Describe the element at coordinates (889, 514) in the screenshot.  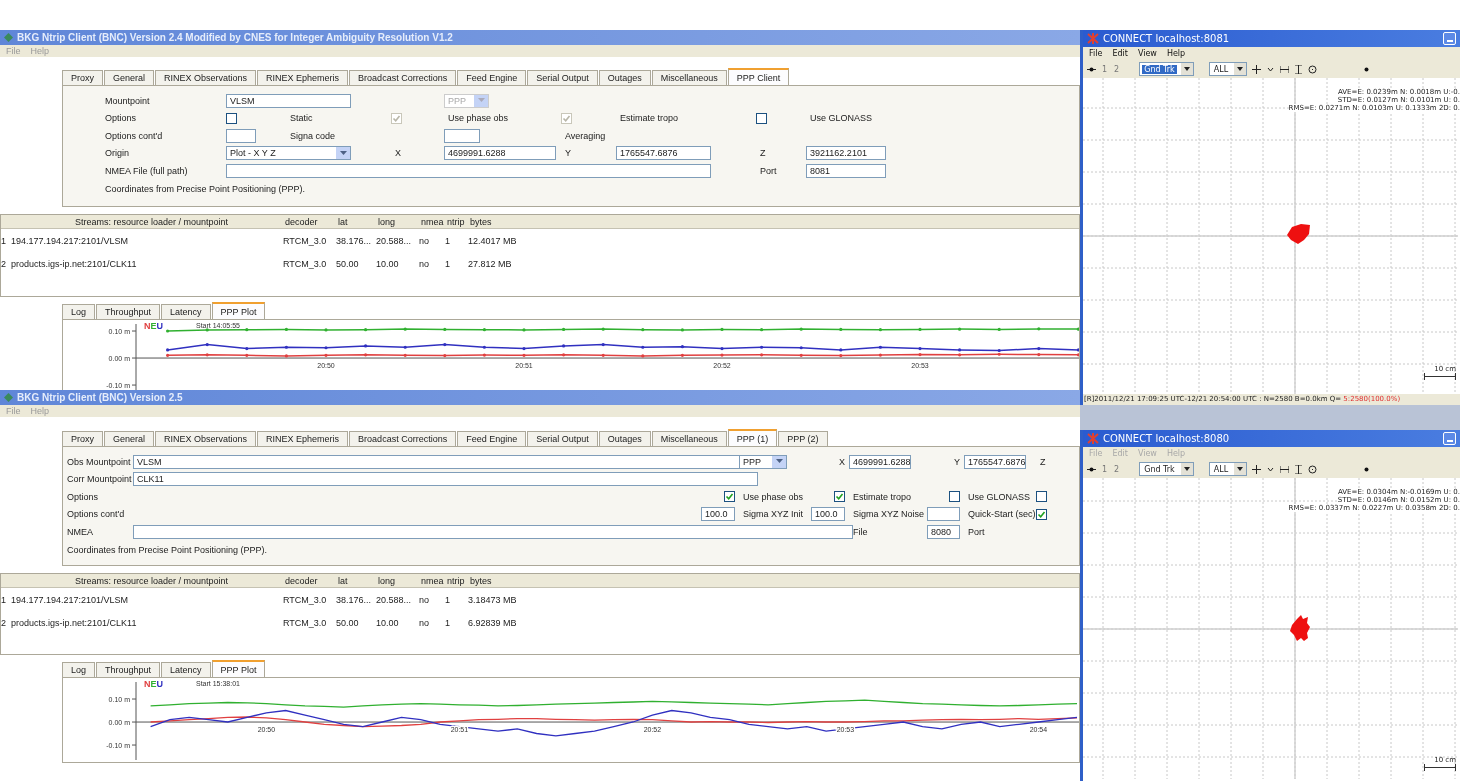
I see `field-label: Sigma XYZ Noise` at that location.